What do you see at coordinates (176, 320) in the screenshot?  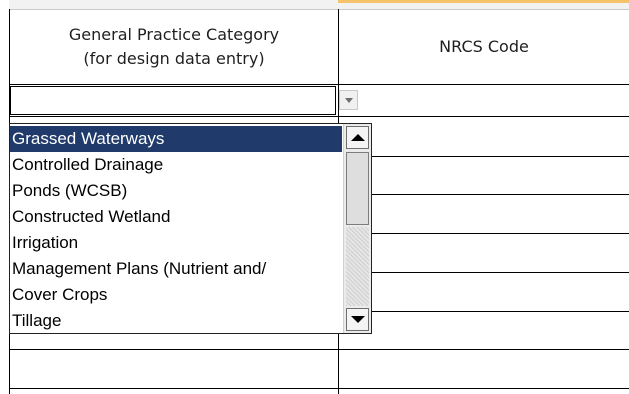 I see `list-item: Tillage` at bounding box center [176, 320].